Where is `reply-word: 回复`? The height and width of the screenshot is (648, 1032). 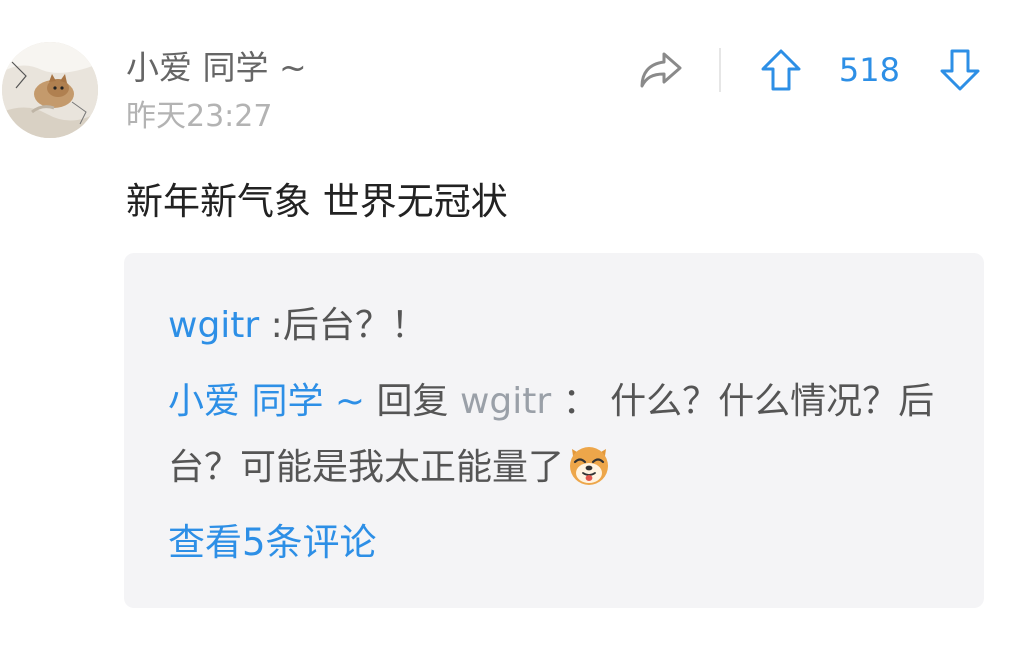 reply-word: 回复 is located at coordinates (412, 401).